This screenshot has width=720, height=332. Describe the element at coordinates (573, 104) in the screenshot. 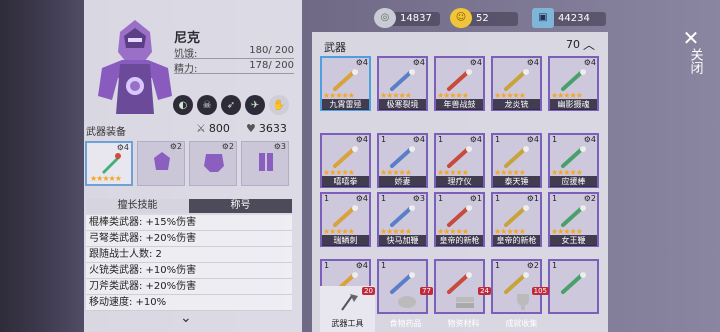

I see `card-name: 幽影摄魂` at that location.